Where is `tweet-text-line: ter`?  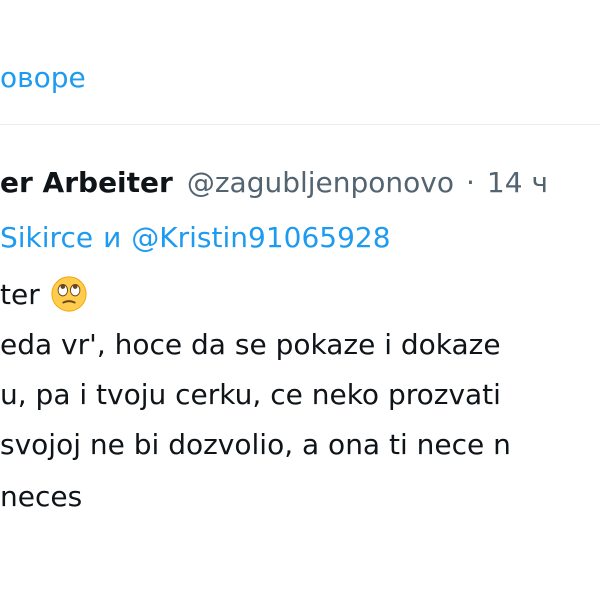
tweet-text-line: ter is located at coordinates (44, 294).